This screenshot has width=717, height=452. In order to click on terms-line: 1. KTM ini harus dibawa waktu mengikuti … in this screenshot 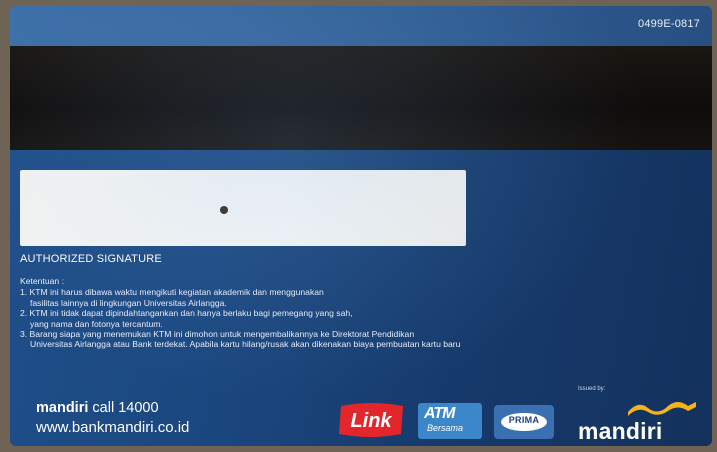, I will do `click(172, 292)`.